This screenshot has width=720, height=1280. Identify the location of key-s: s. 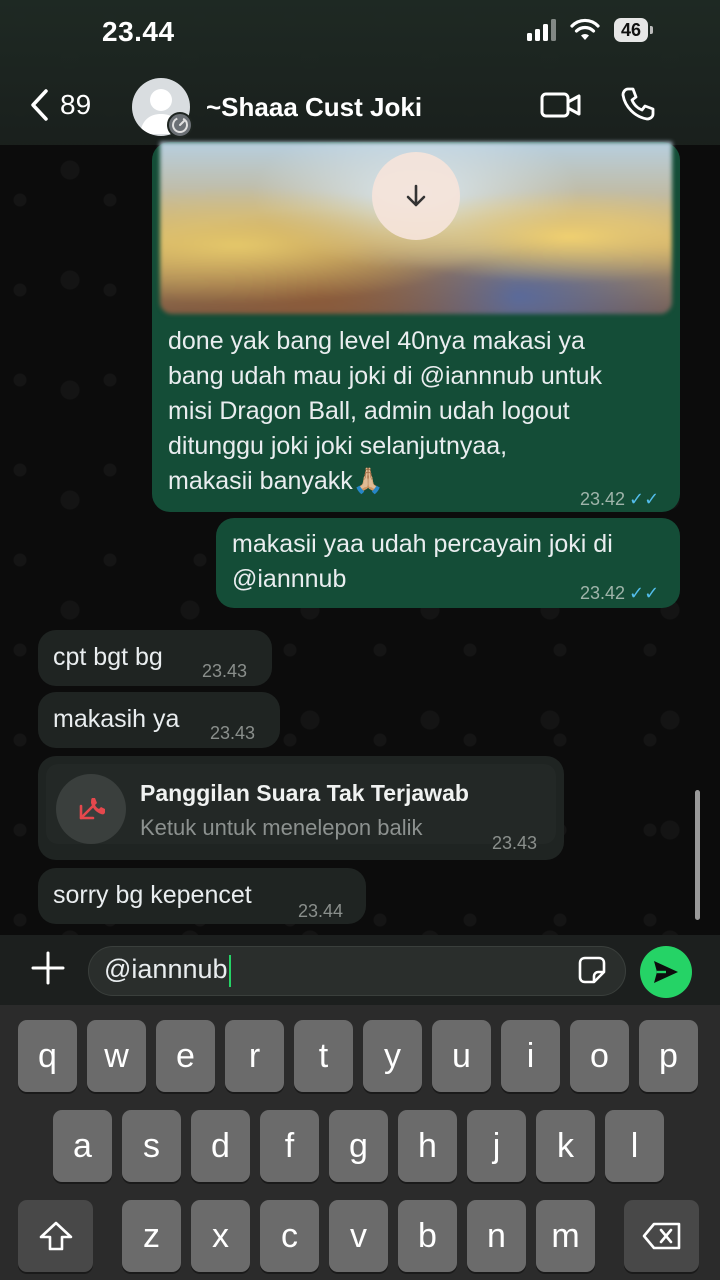
(151, 1146).